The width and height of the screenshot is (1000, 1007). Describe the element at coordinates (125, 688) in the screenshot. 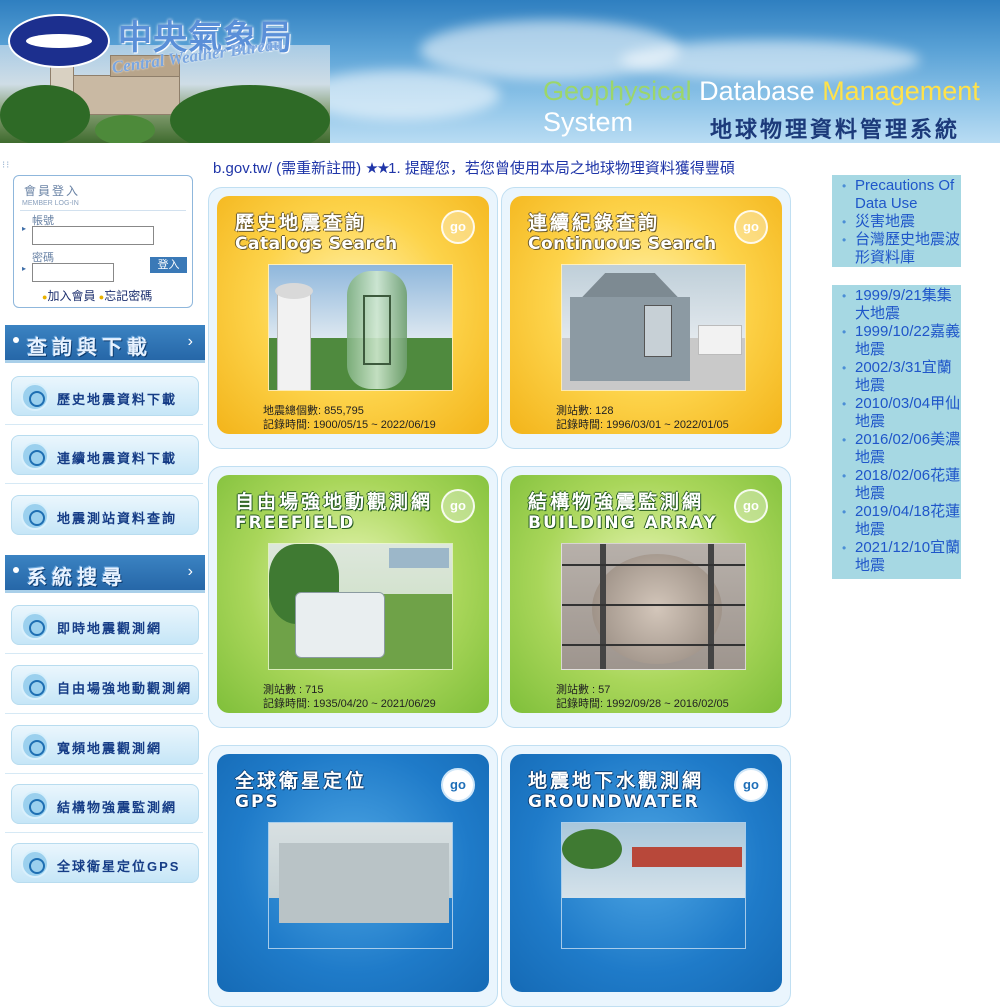

I see `menu-label: 自由場強地動觀測網` at that location.